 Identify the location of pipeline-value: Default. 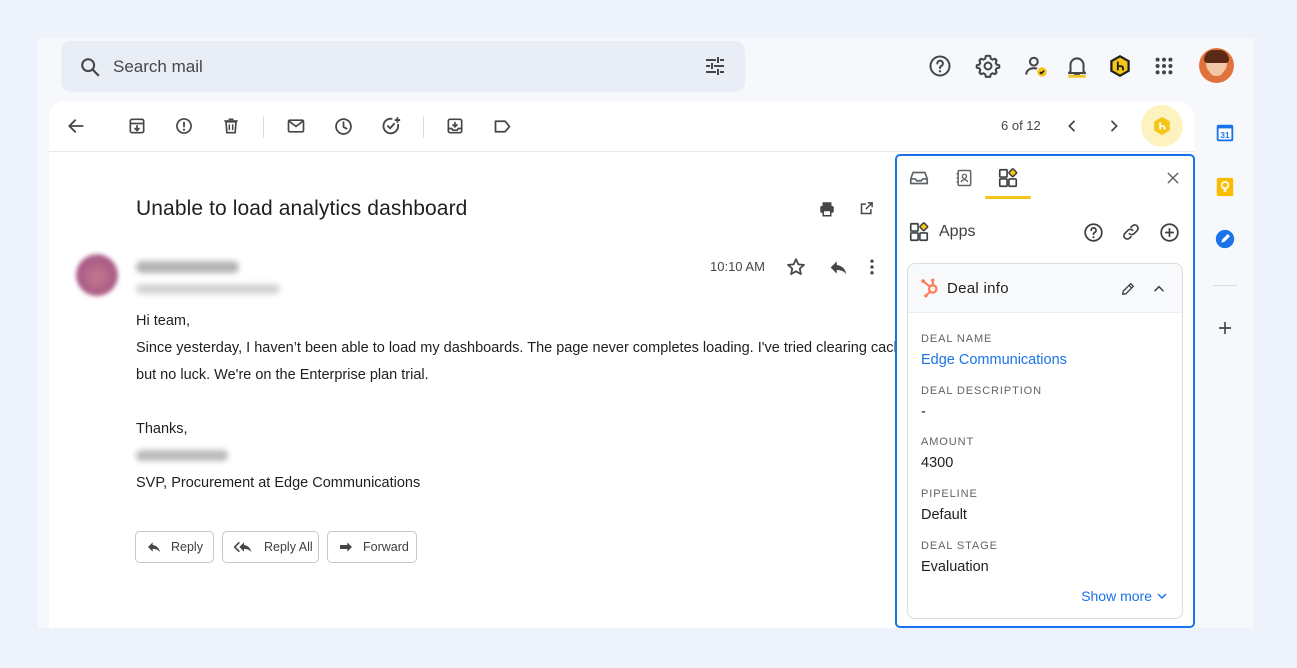
(944, 515).